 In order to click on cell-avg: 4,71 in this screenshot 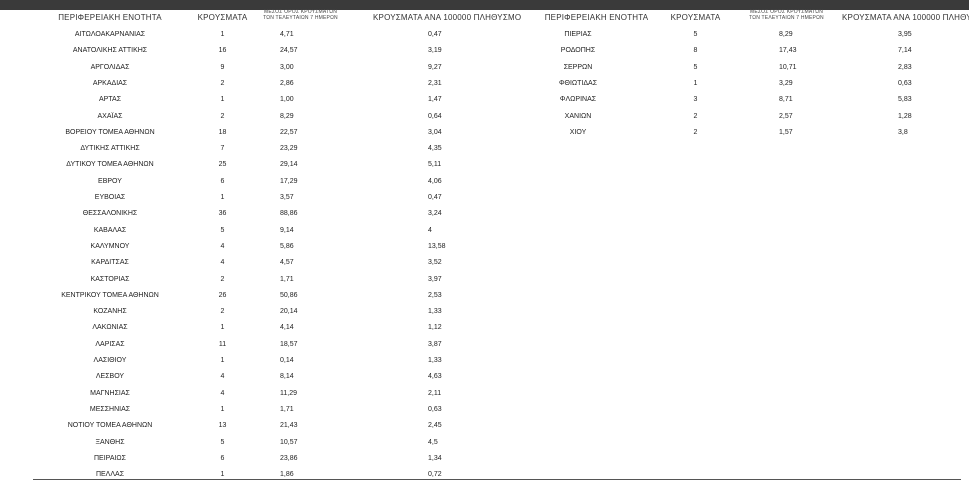, I will do `click(287, 34)`.